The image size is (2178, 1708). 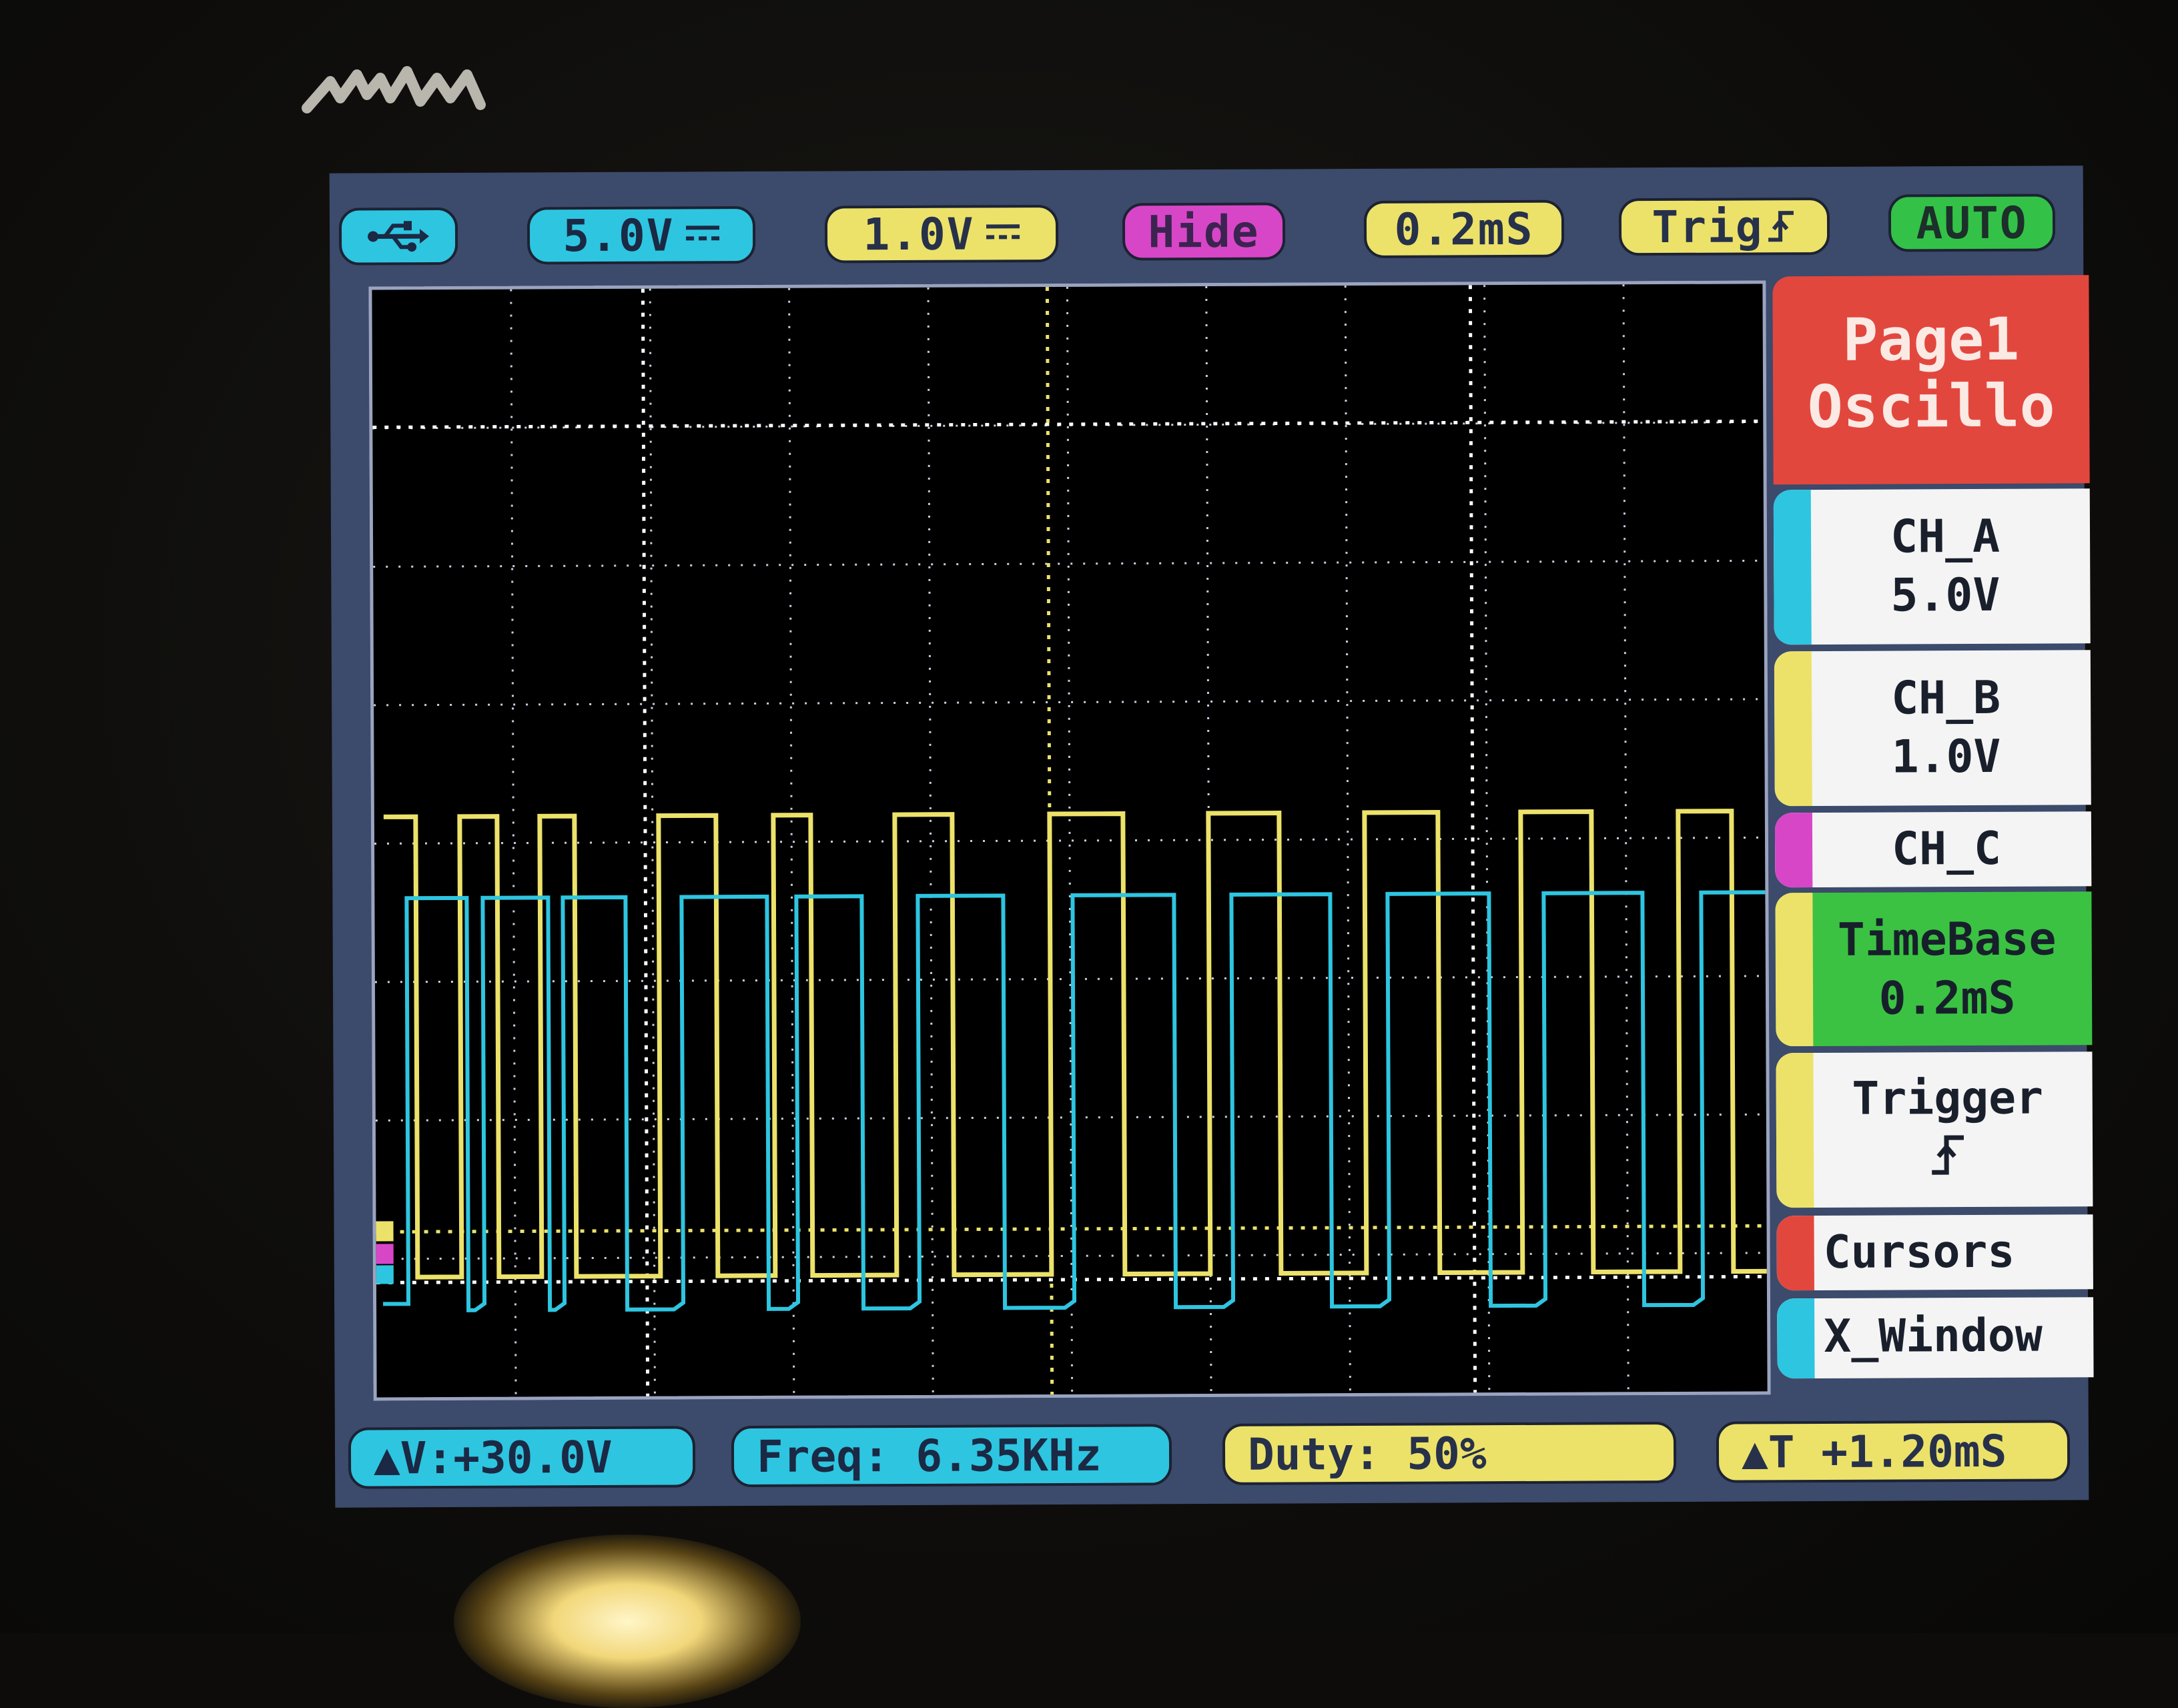 What do you see at coordinates (1934, 999) in the screenshot?
I see `timebase-menu-value: 0.2mS` at bounding box center [1934, 999].